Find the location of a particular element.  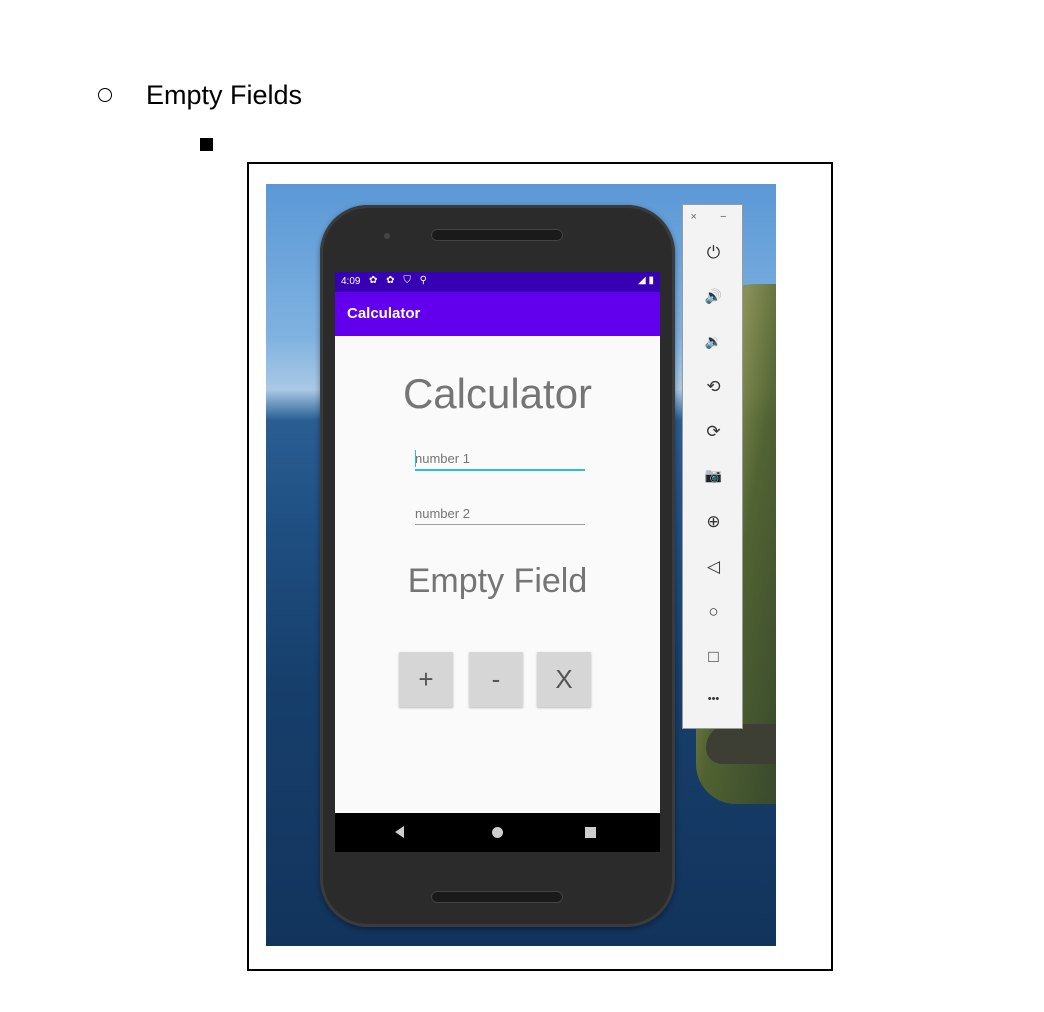

rotate-left-icon: ⟲ is located at coordinates (713, 387).